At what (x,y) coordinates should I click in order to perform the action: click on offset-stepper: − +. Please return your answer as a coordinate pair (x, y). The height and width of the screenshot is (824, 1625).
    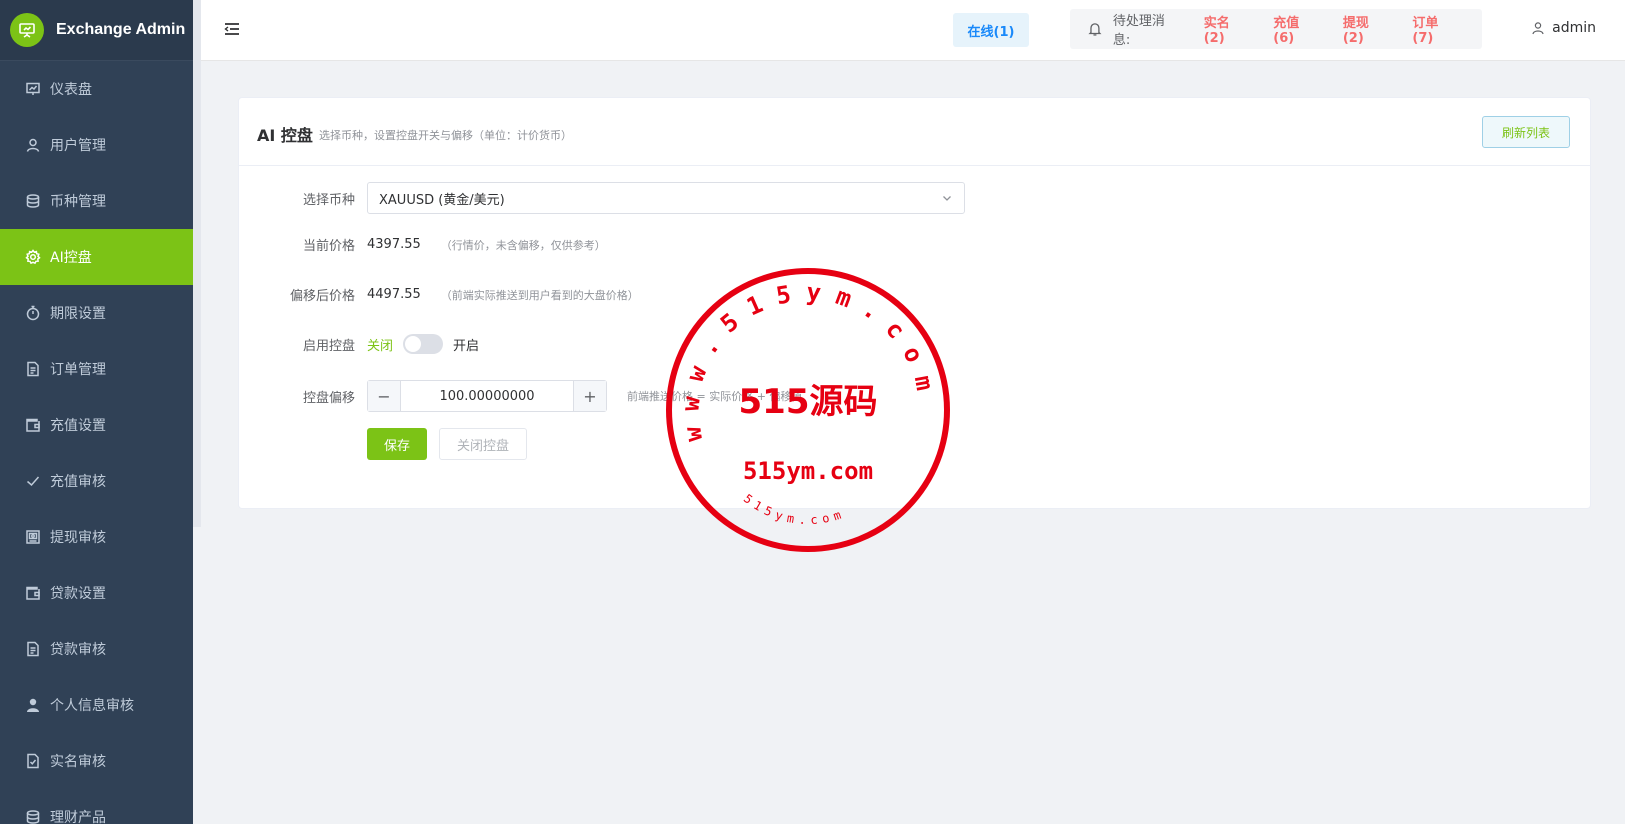
    Looking at the image, I should click on (487, 396).